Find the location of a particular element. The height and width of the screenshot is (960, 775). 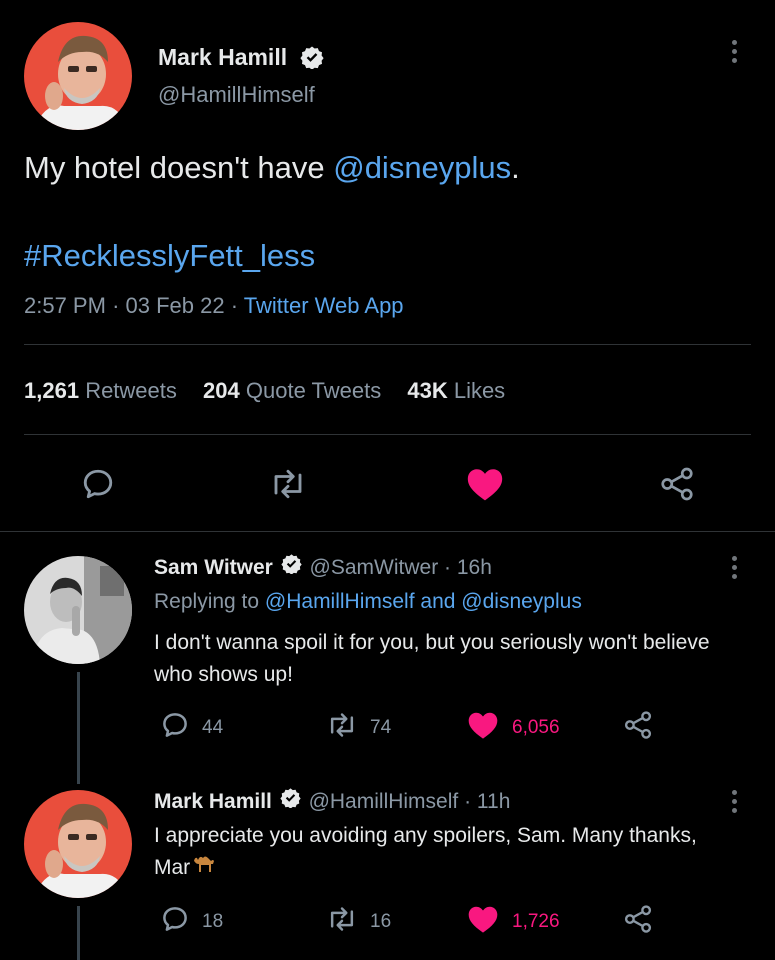

retweet-count: 74 is located at coordinates (381, 727).